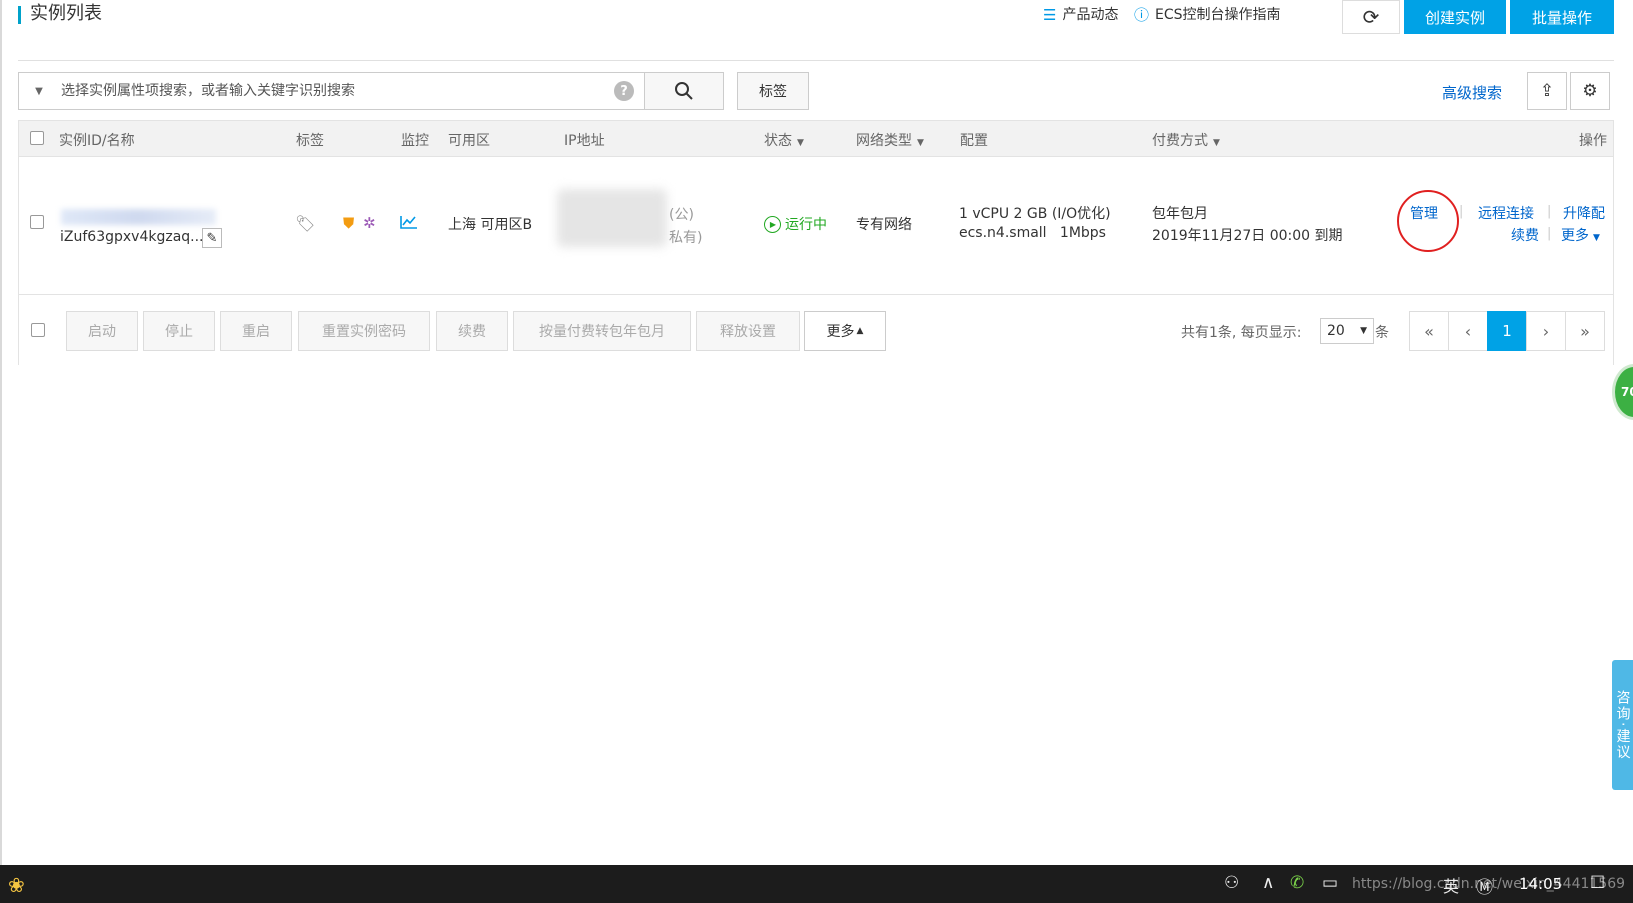 The image size is (1633, 903). I want to click on refresh-icon: ⟳, so click(1371, 17).